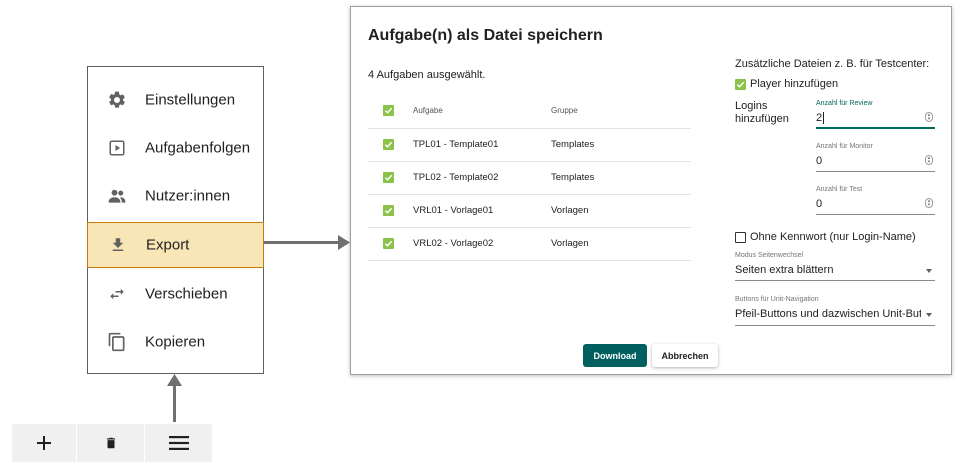 The image size is (962, 467). What do you see at coordinates (117, 294) in the screenshot?
I see `move-arrows-icon` at bounding box center [117, 294].